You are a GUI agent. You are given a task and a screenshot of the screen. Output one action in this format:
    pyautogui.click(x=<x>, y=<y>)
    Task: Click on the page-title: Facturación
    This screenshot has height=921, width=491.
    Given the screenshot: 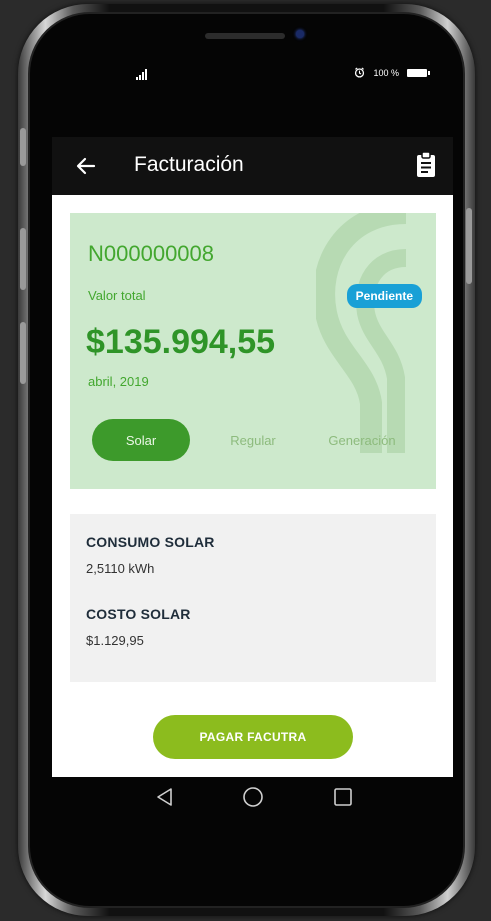 What is the action you would take?
    pyautogui.click(x=189, y=164)
    